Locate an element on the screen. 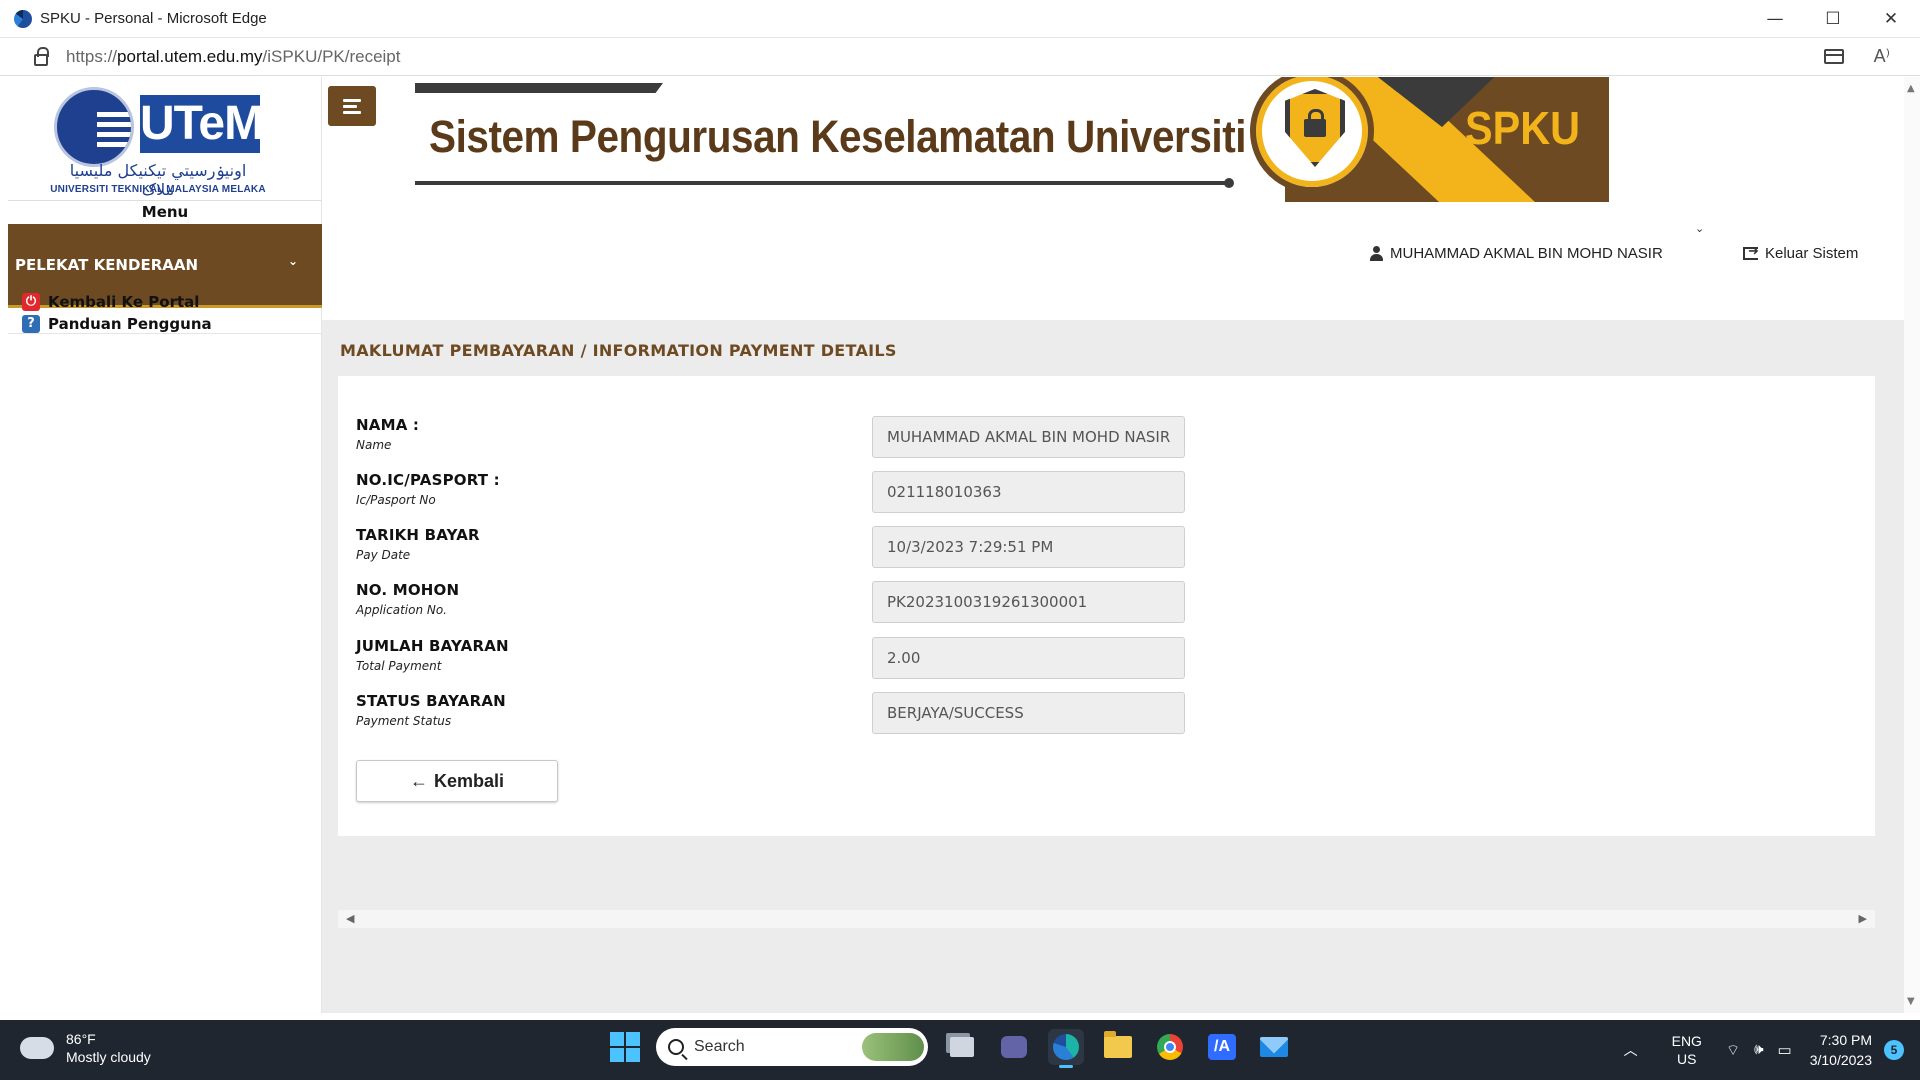 This screenshot has height=1080, width=1920. maximize-button: ☐ is located at coordinates (1833, 19).